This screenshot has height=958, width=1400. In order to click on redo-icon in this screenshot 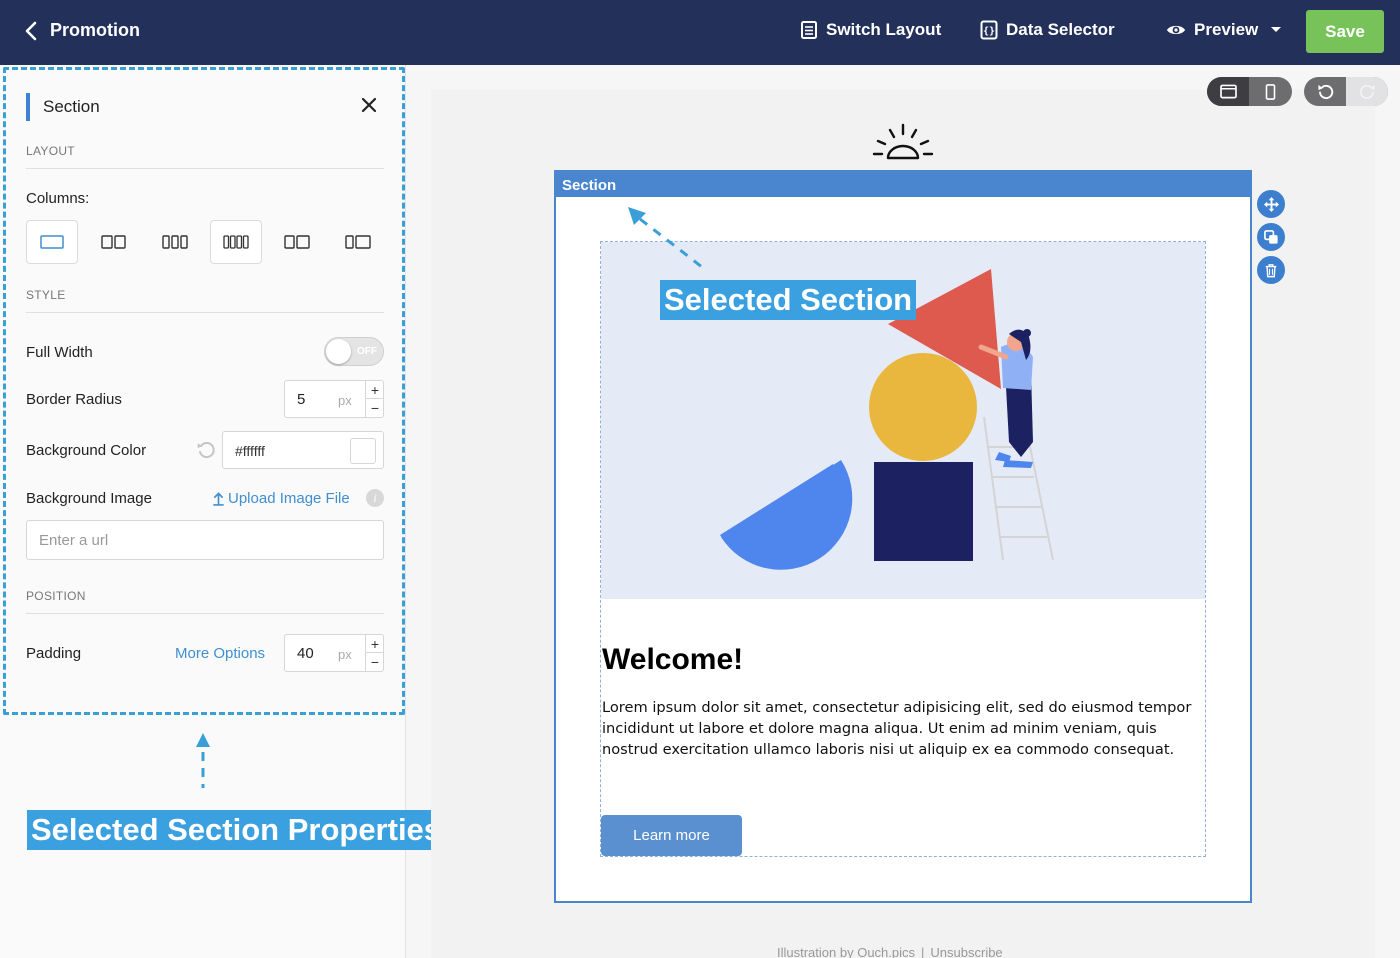, I will do `click(1367, 92)`.